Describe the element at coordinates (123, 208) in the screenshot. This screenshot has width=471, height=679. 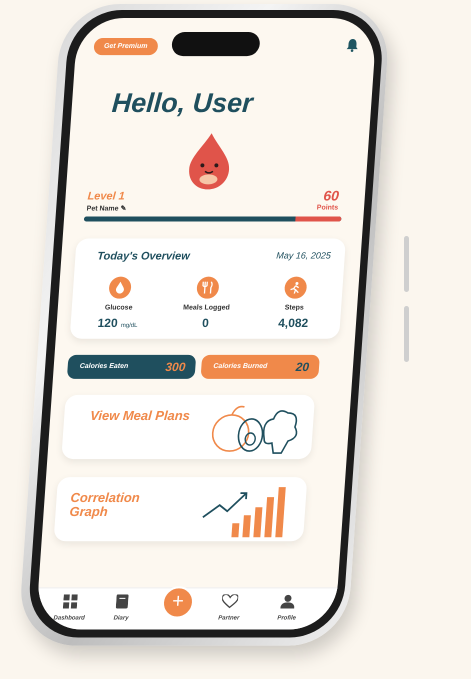
I see `edit-pencil-icon: ✎` at that location.